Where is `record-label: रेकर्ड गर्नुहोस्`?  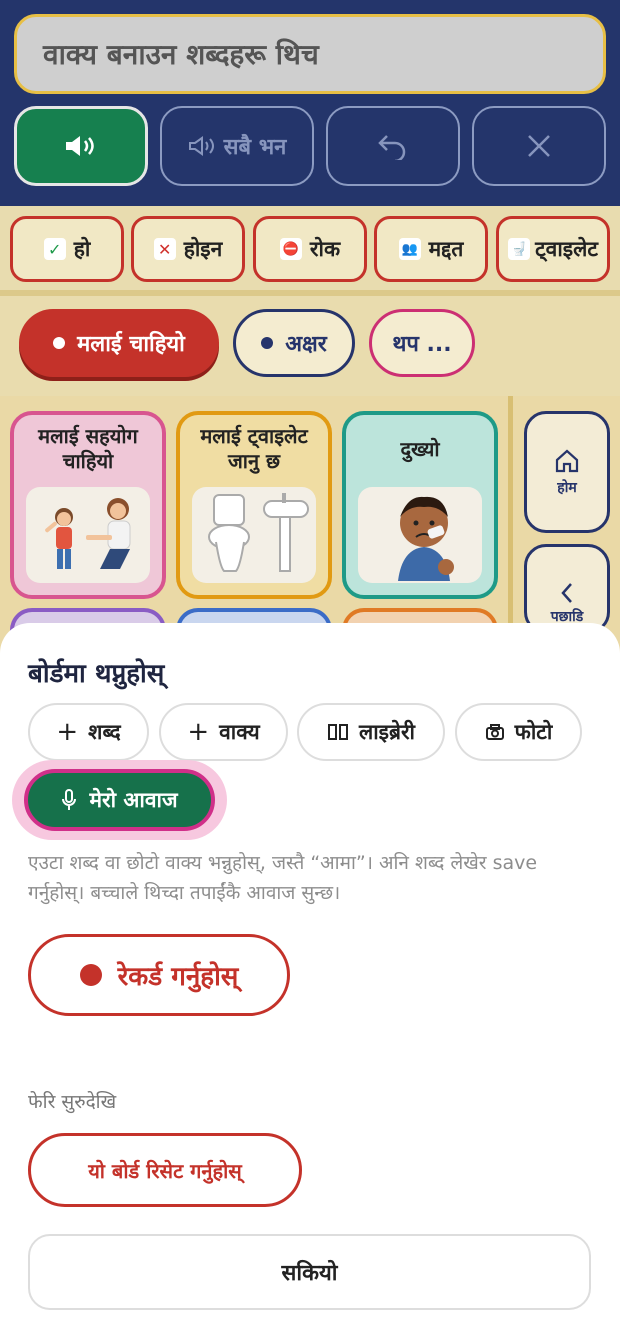
record-label: रेकर्ड गर्नुहोस् is located at coordinates (178, 977).